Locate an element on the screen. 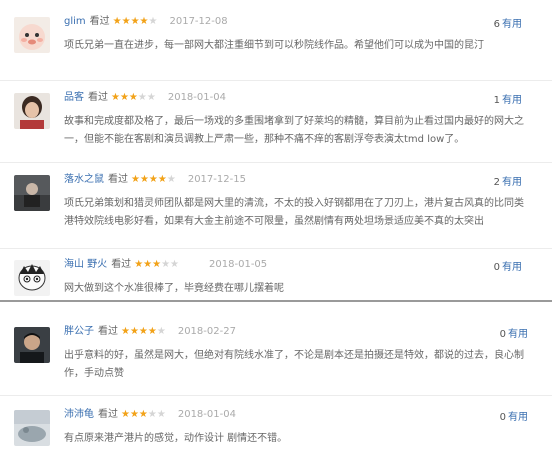  review-header: 海山 野火 看过 ★★★★★ 2018-01-05 is located at coordinates (165, 265).